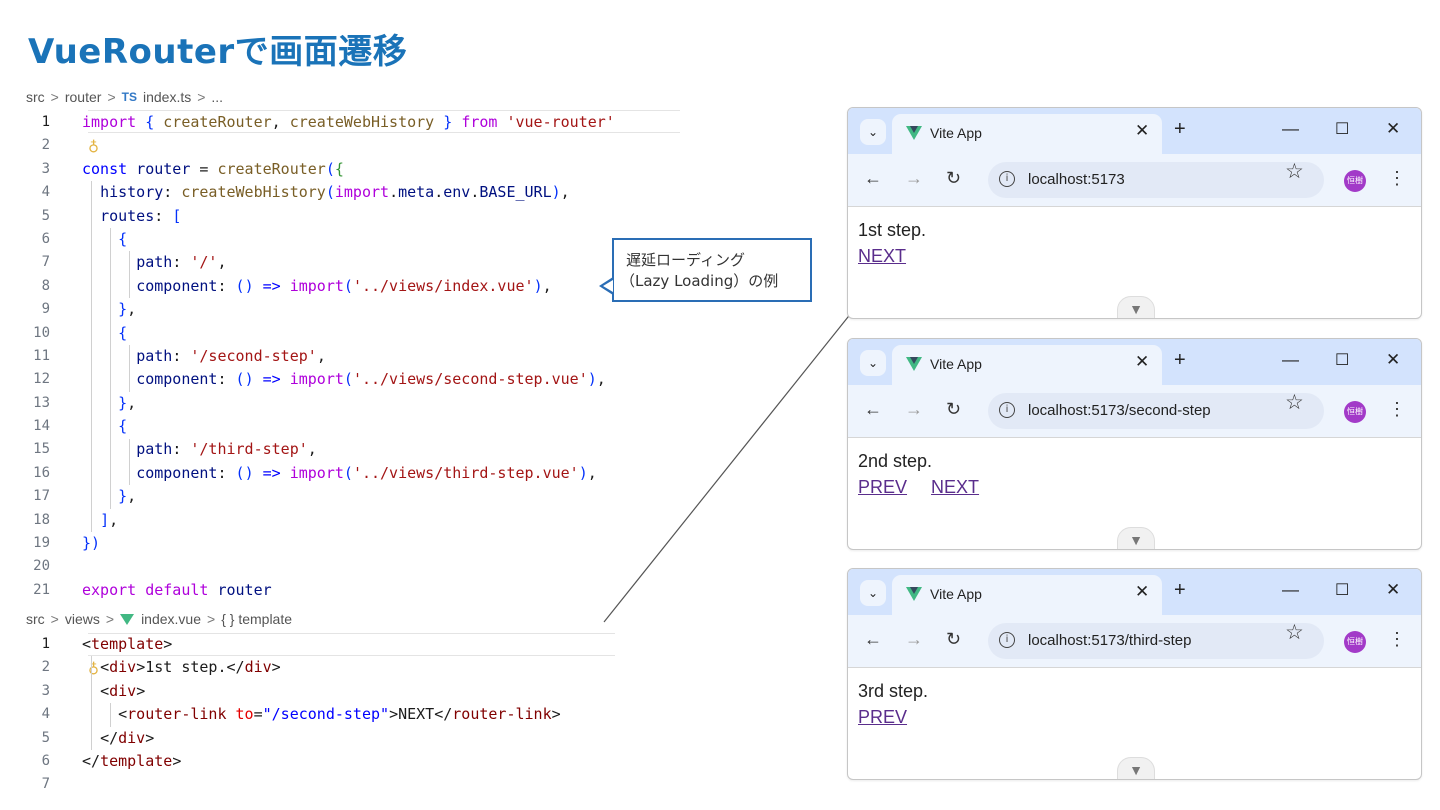 The height and width of the screenshot is (810, 1440). Describe the element at coordinates (45, 714) in the screenshot. I see `line-number: 4` at that location.